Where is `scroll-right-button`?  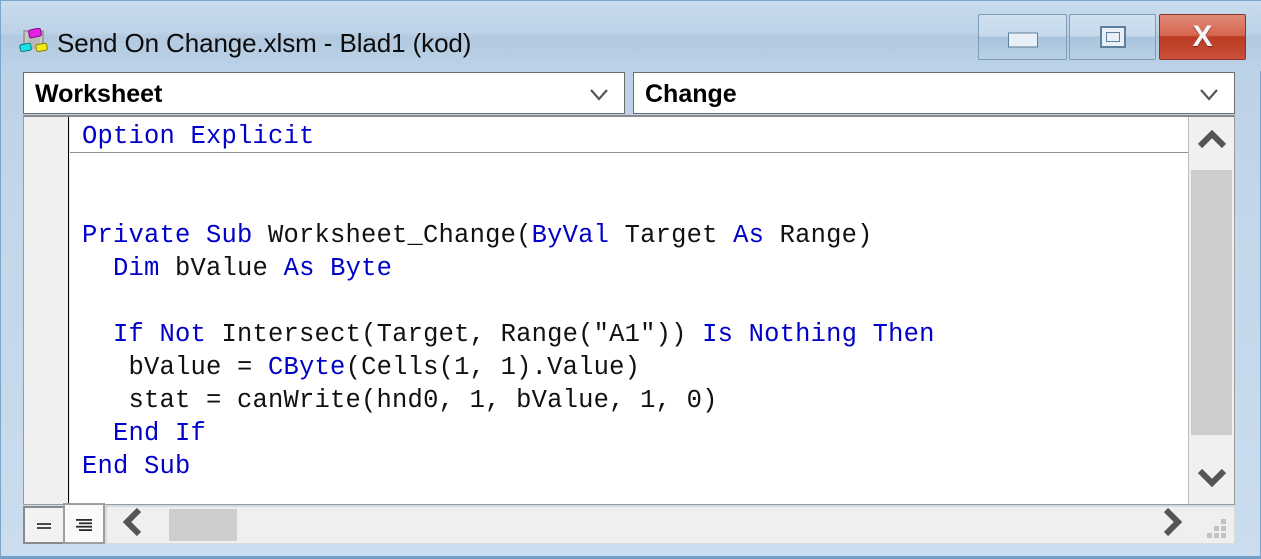 scroll-right-button is located at coordinates (1171, 525).